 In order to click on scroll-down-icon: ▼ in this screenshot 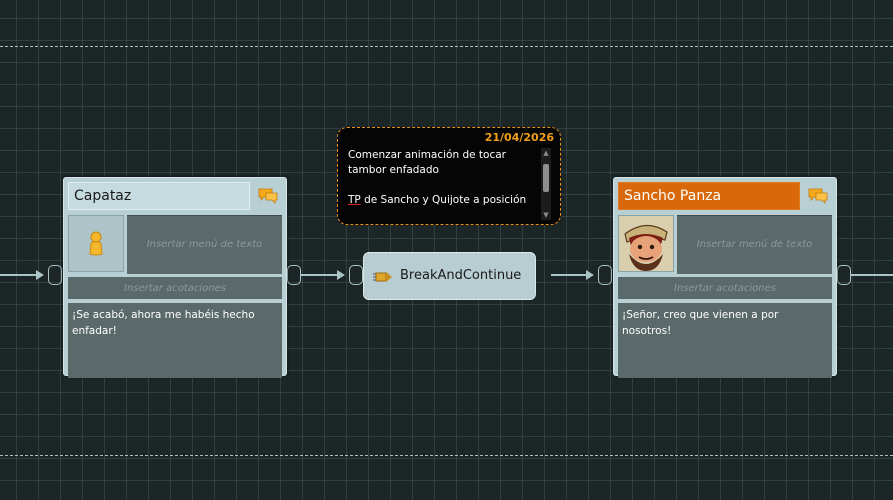, I will do `click(546, 215)`.